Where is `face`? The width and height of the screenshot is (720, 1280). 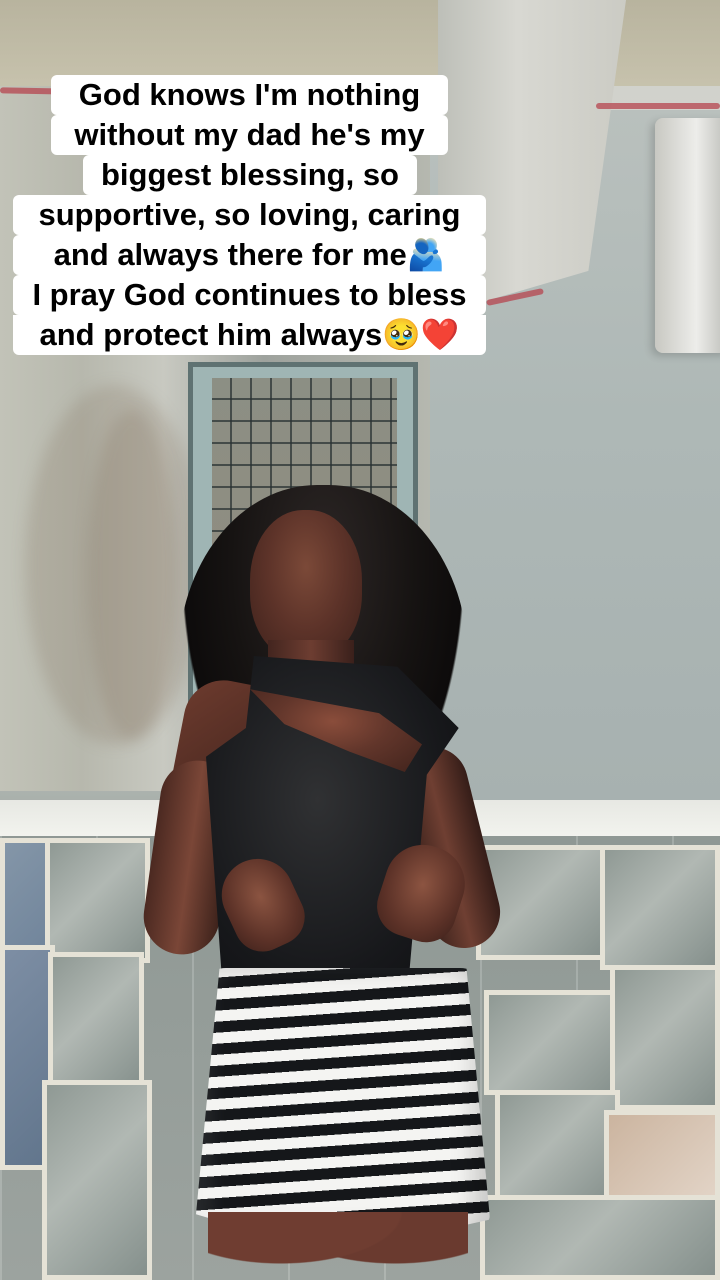 face is located at coordinates (306, 585).